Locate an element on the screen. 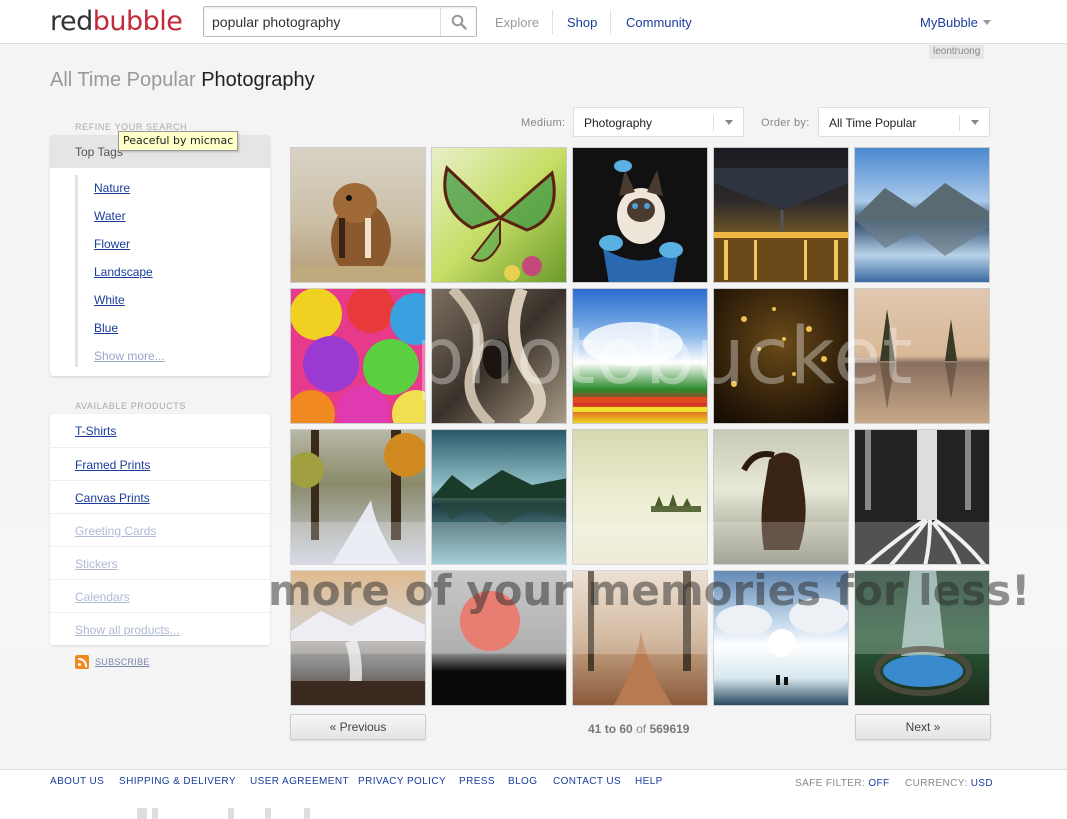 The width and height of the screenshot is (1067, 819). mountain-lake-image is located at coordinates (922, 219).